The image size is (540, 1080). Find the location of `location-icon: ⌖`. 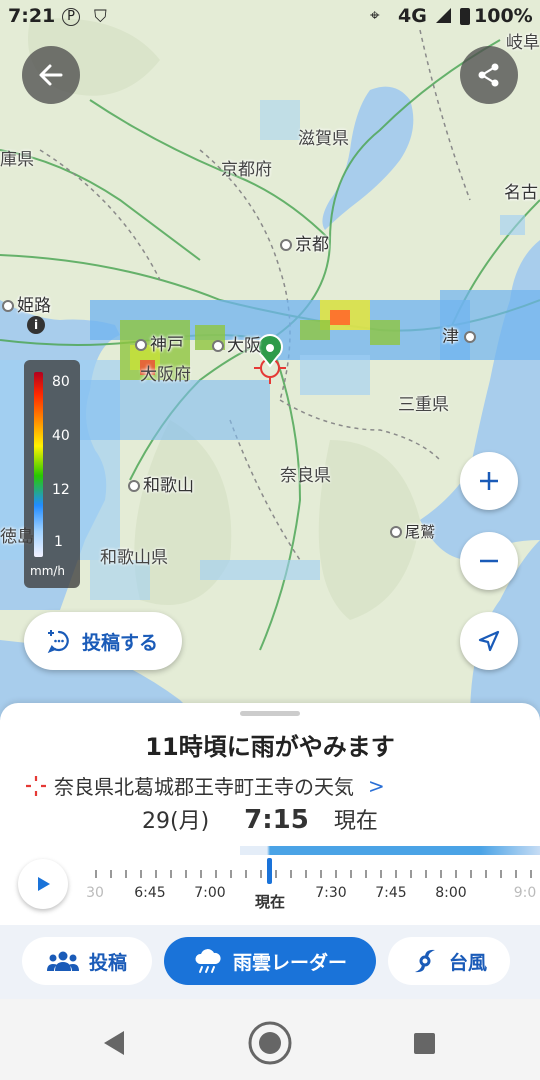

location-icon: ⌖ is located at coordinates (375, 16).